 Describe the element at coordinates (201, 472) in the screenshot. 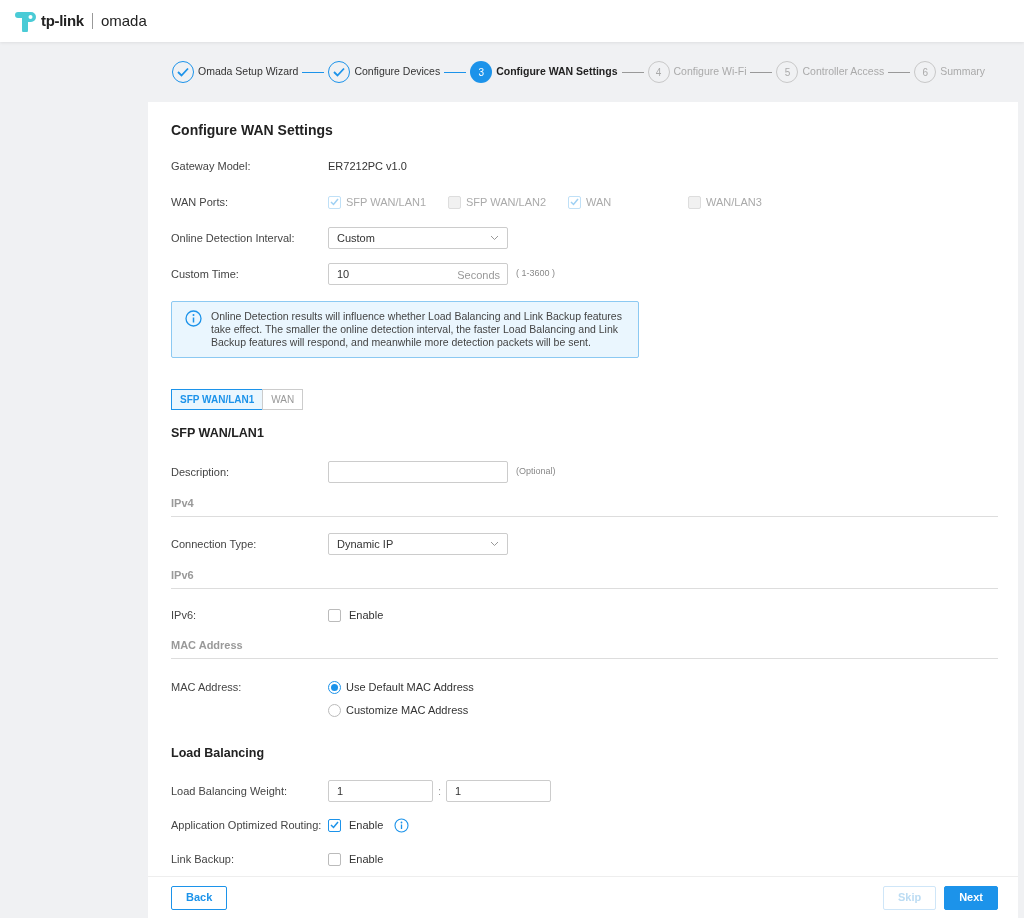

I see `field-label: Description:` at that location.